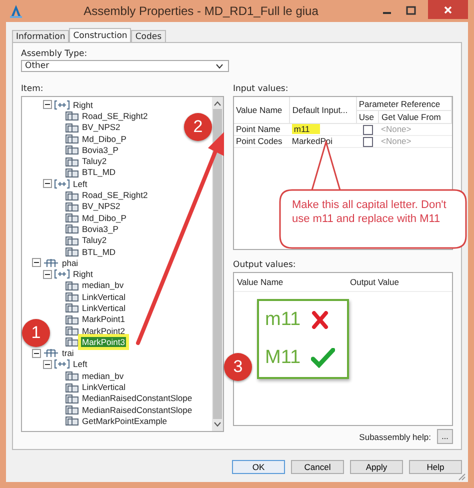 The width and height of the screenshot is (474, 488). Describe the element at coordinates (462, 477) in the screenshot. I see `resize-grip-icon` at that location.